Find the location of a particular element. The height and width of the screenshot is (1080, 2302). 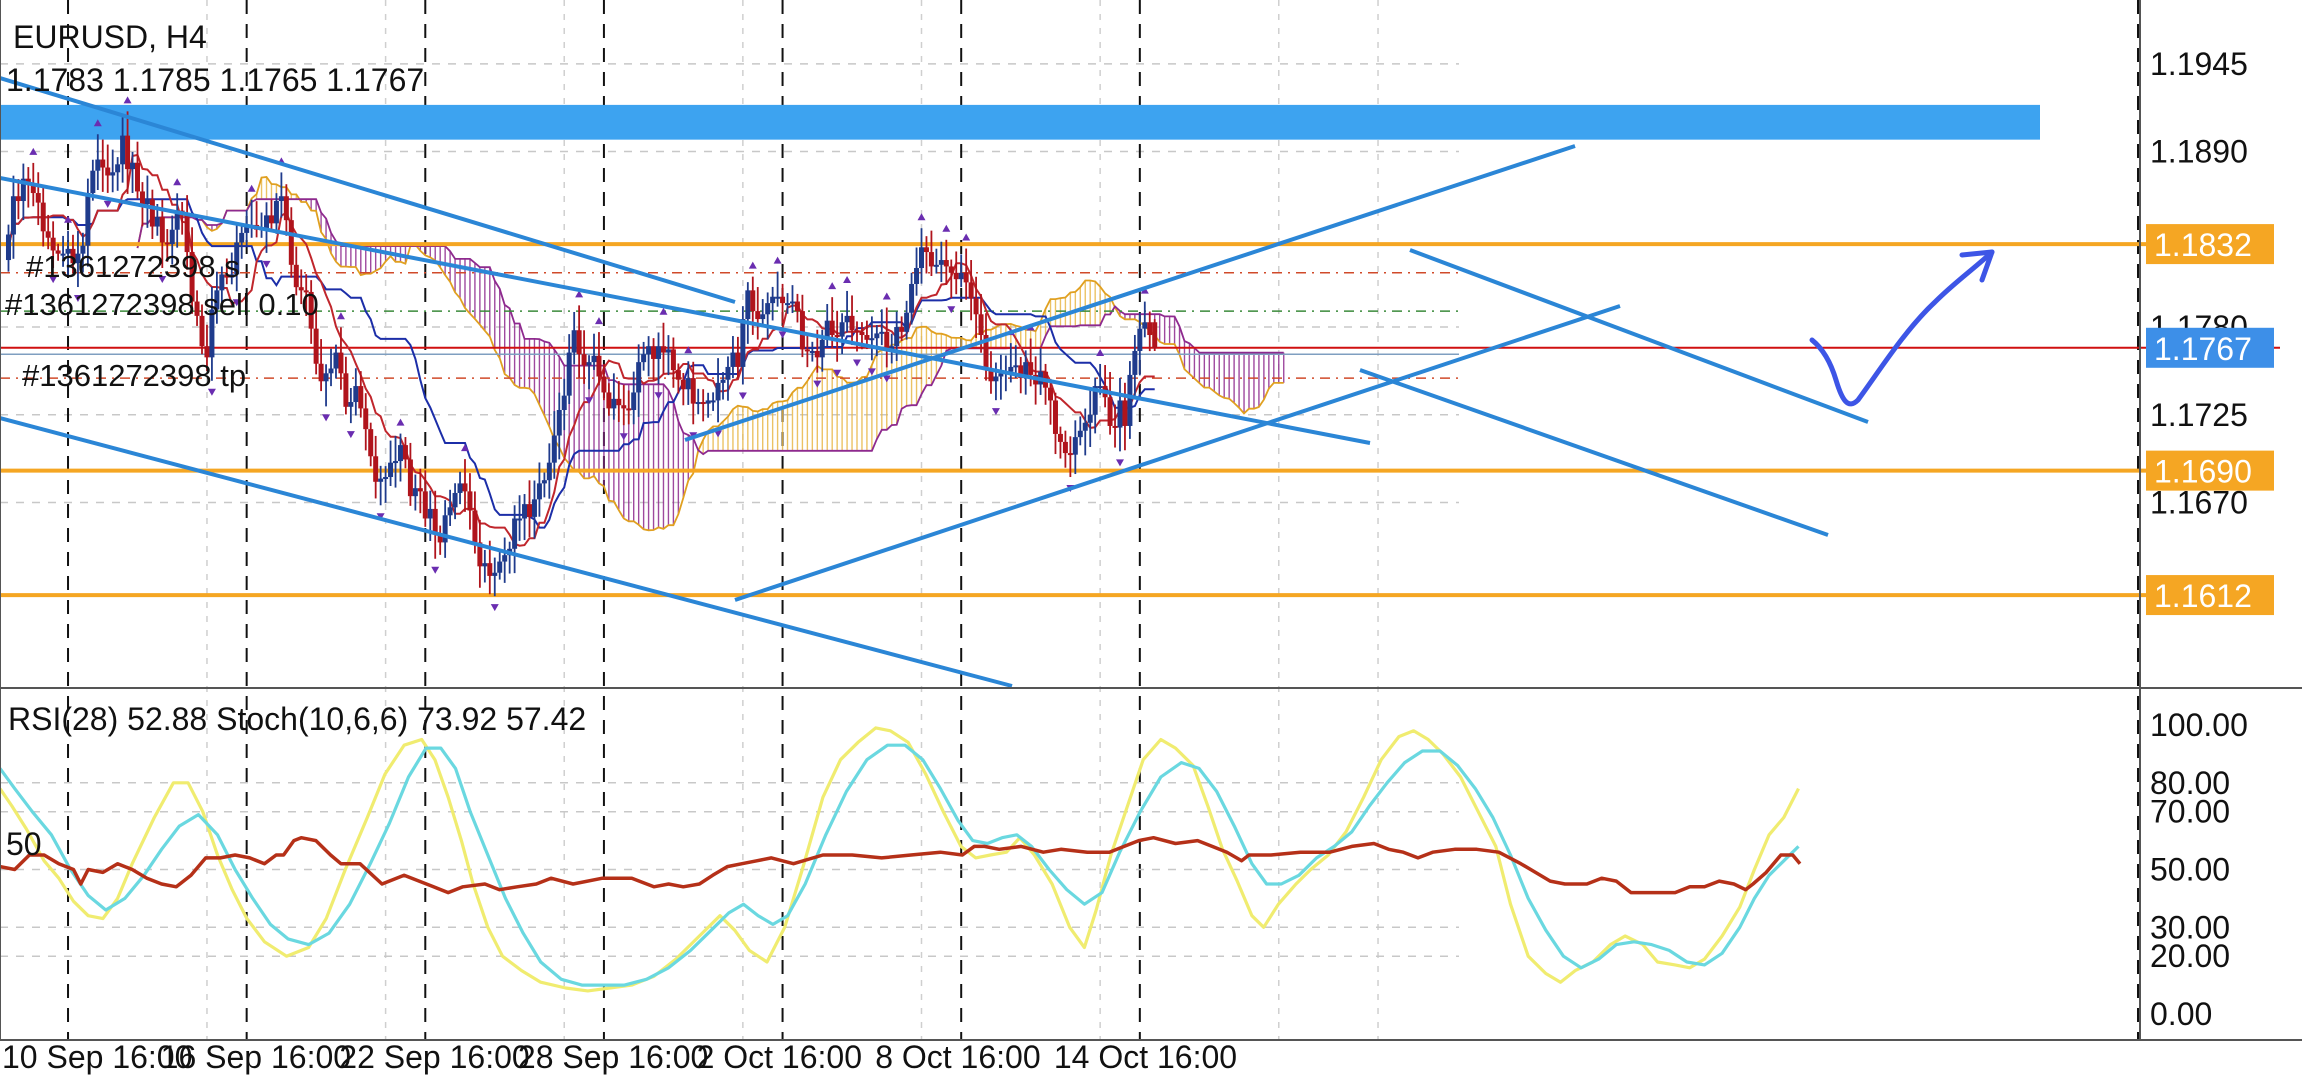

resistance-zone is located at coordinates (1020, 122).